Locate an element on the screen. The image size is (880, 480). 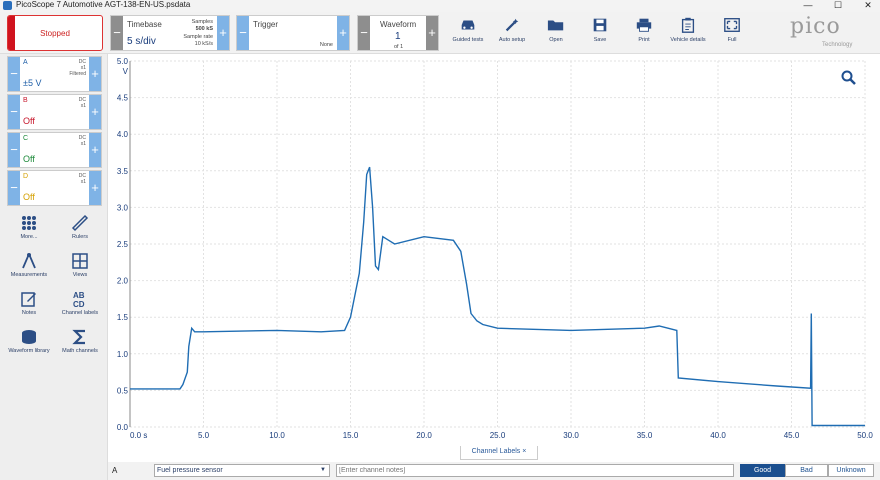
samples-label: Samples is located at coordinates (202, 22).